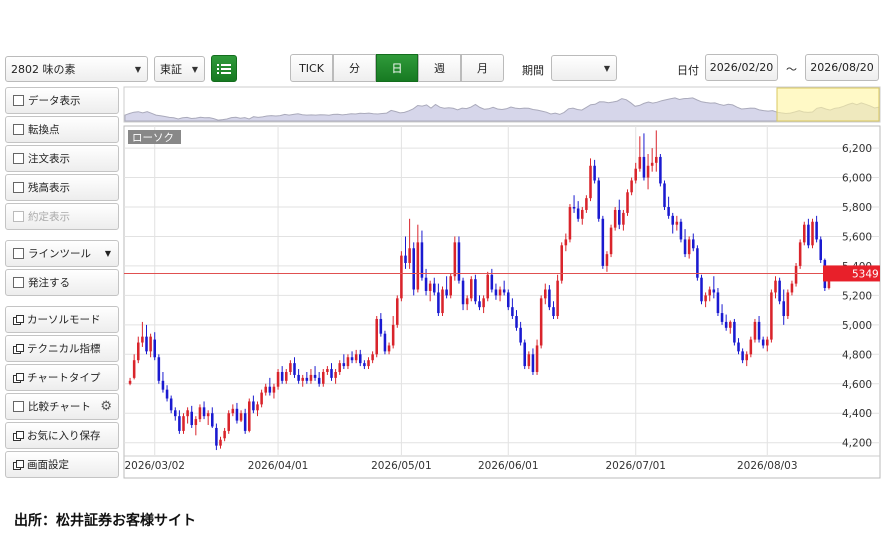 The height and width of the screenshot is (535, 884). What do you see at coordinates (62, 464) in the screenshot?
I see `sidebar-item-12: 画面設定` at bounding box center [62, 464].